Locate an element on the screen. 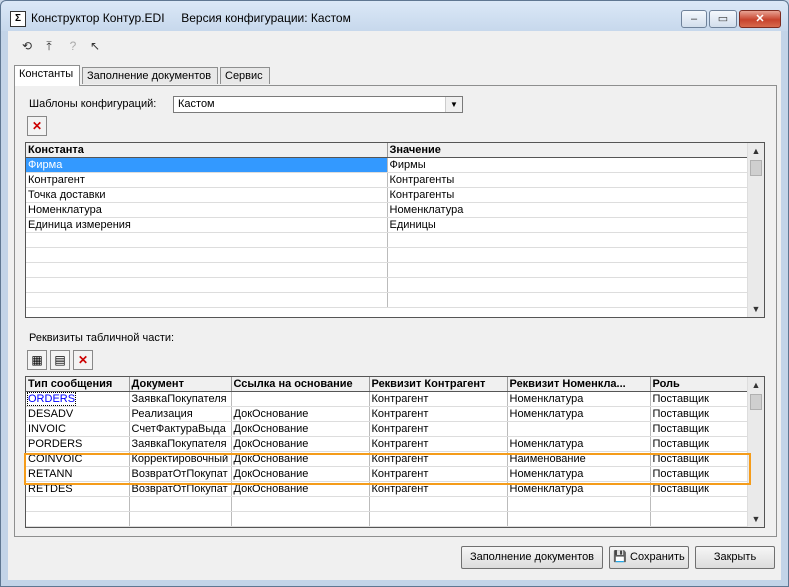  cell-message-type: COINVOIC is located at coordinates (78, 459).